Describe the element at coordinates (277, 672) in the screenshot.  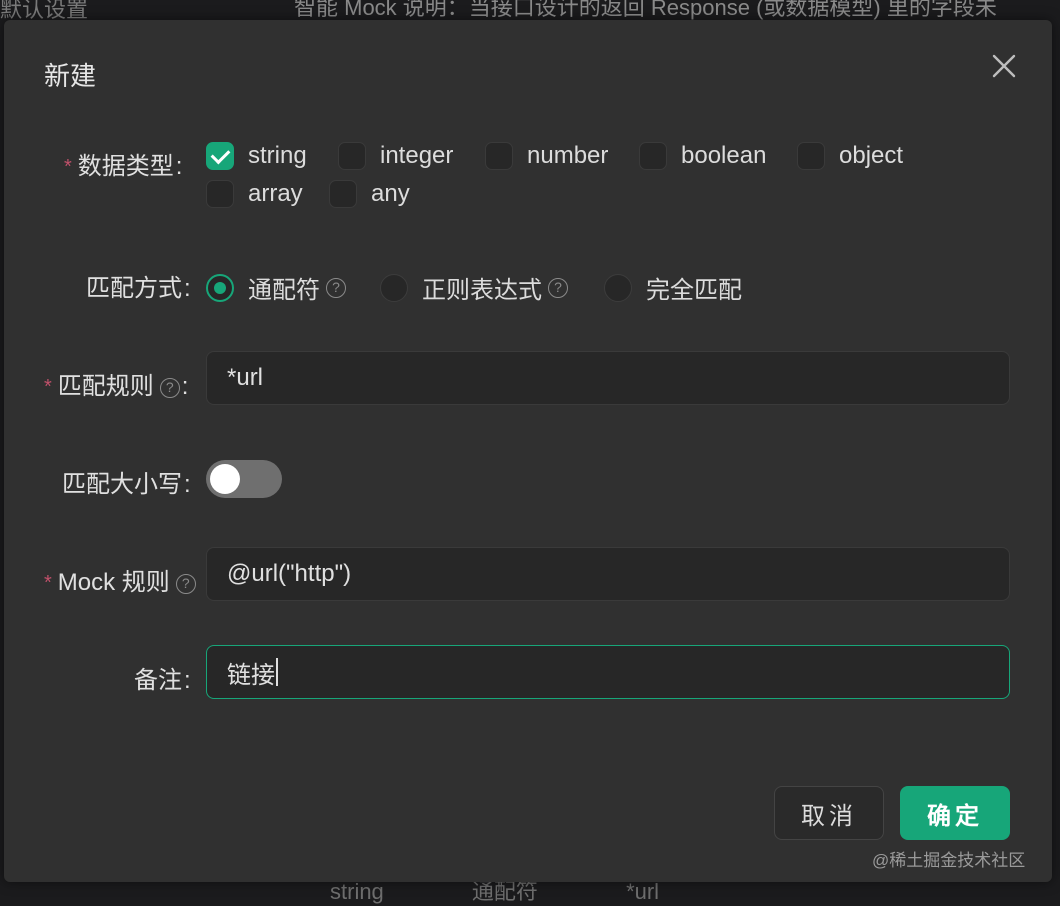
I see `text-caret` at that location.